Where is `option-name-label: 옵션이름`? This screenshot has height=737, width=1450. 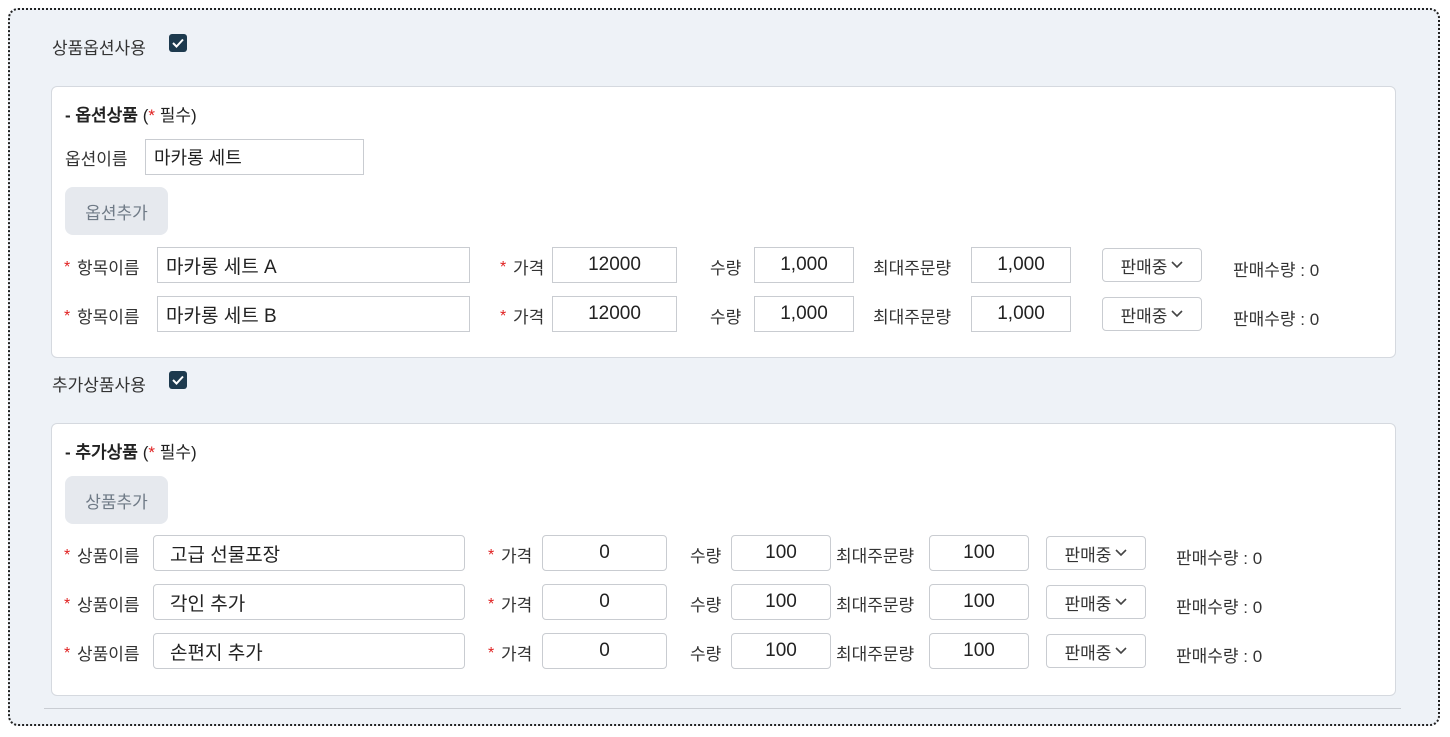
option-name-label: 옵션이름 is located at coordinates (96, 159).